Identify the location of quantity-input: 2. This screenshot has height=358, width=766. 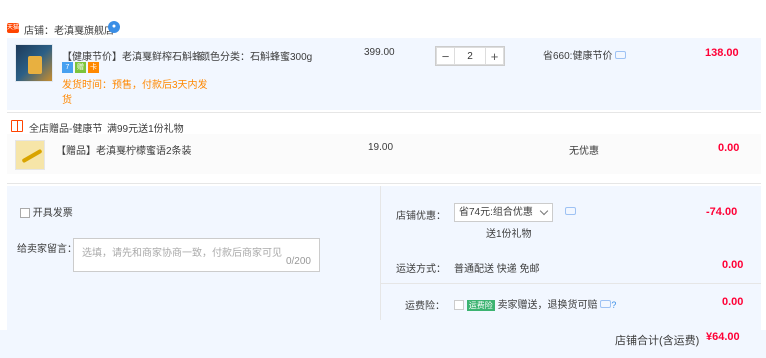
(470, 56).